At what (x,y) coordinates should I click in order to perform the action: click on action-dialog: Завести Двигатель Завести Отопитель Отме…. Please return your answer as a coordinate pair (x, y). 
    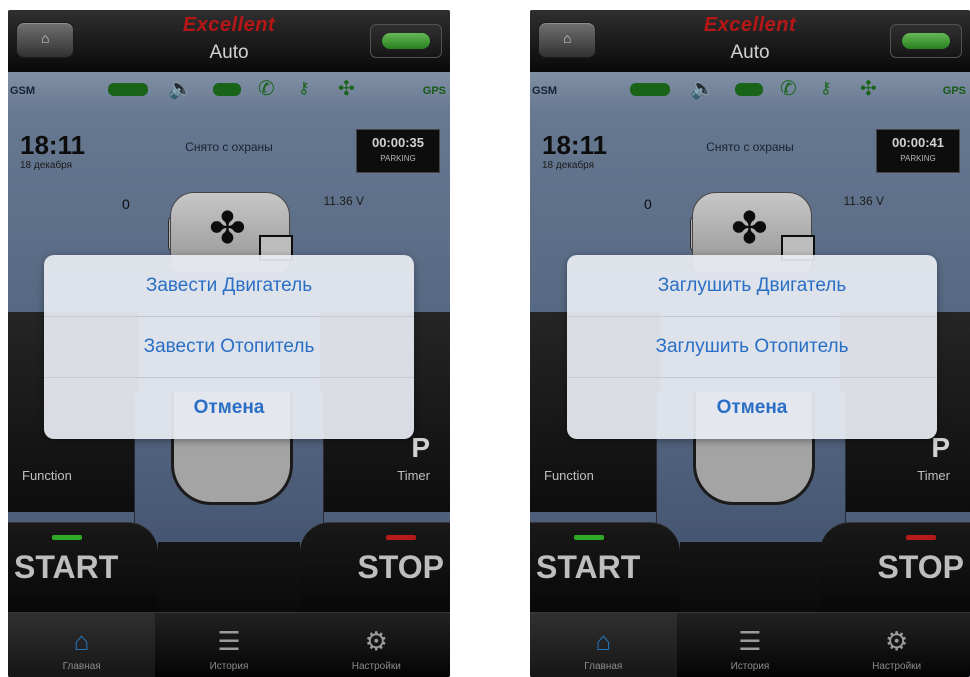
    Looking at the image, I should click on (229, 347).